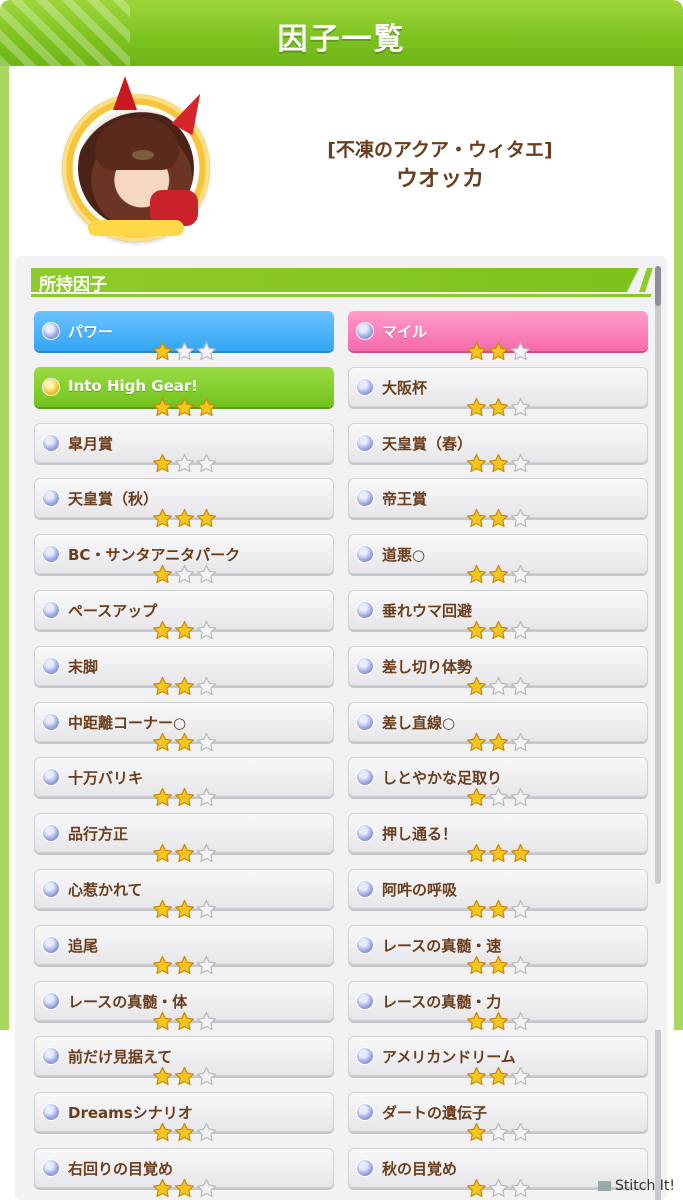 The width and height of the screenshot is (683, 1200). Describe the element at coordinates (184, 950) in the screenshot. I see `factor-button: 追尾` at that location.